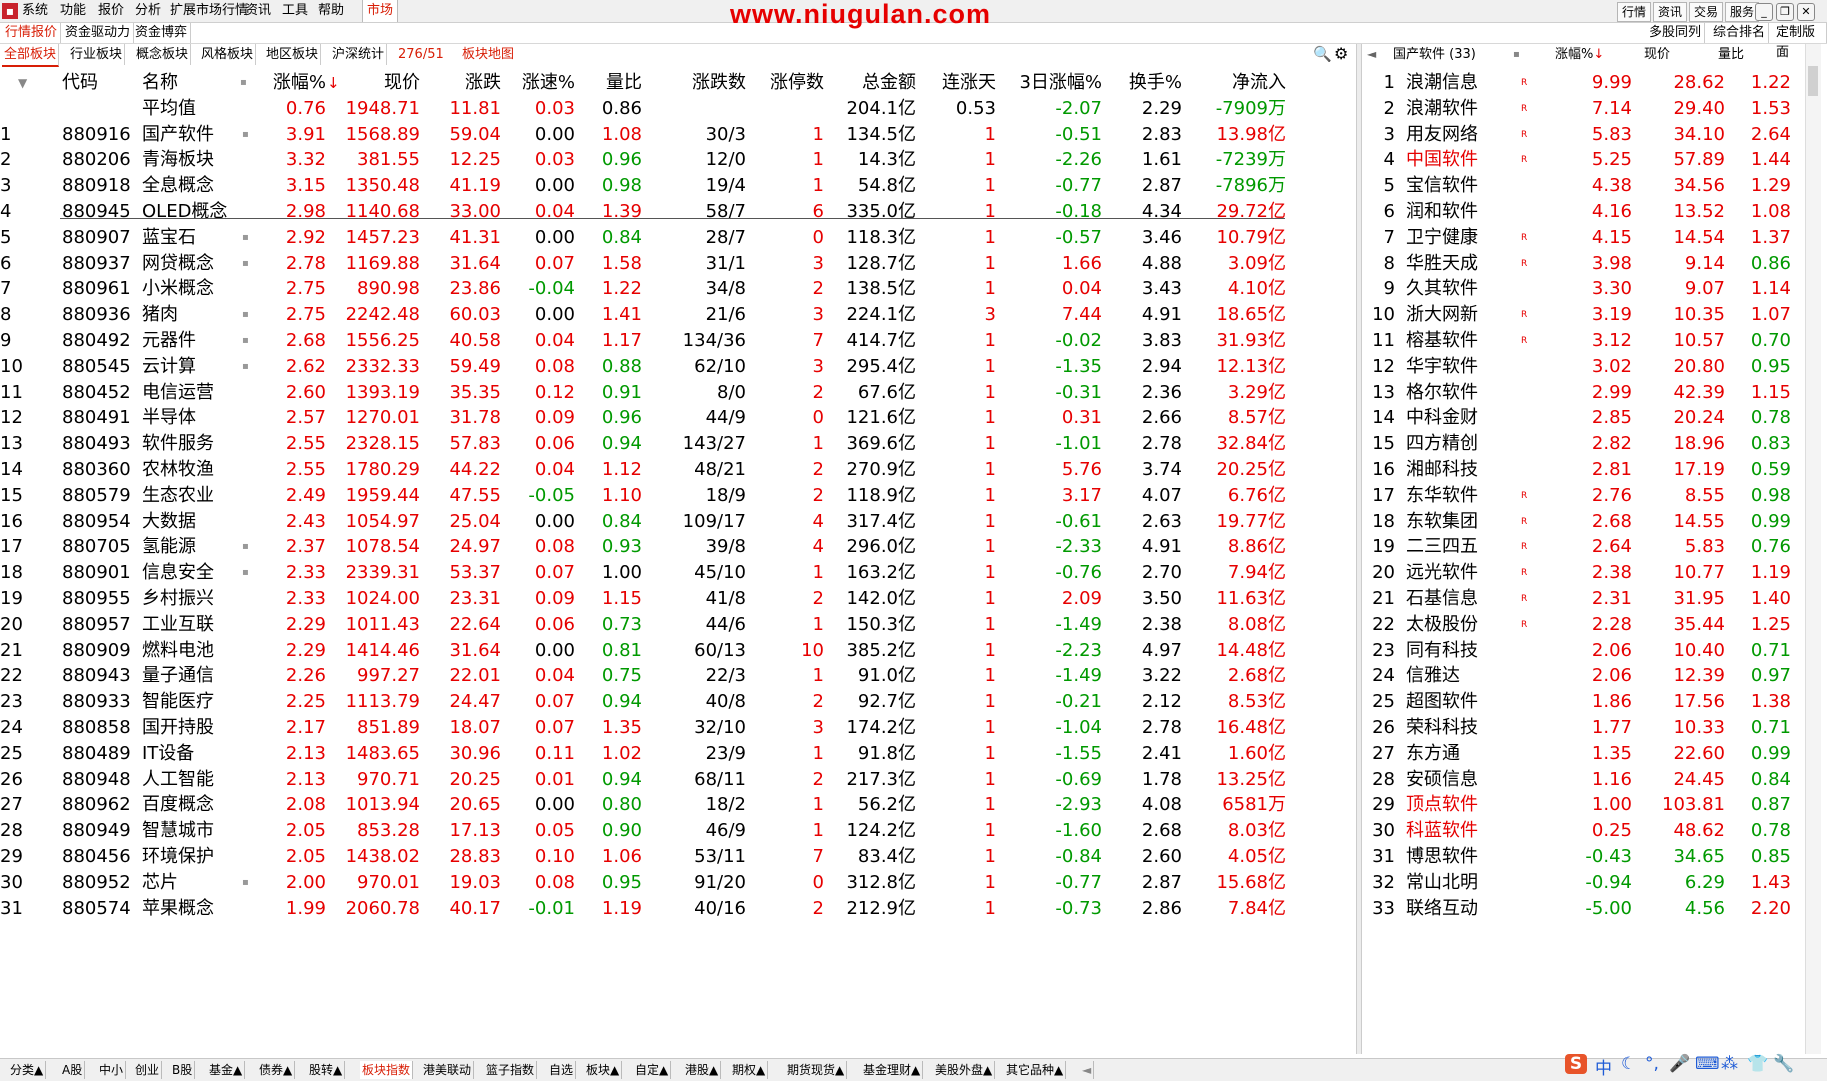  I want to click on cell: 1.99, so click(305, 908).